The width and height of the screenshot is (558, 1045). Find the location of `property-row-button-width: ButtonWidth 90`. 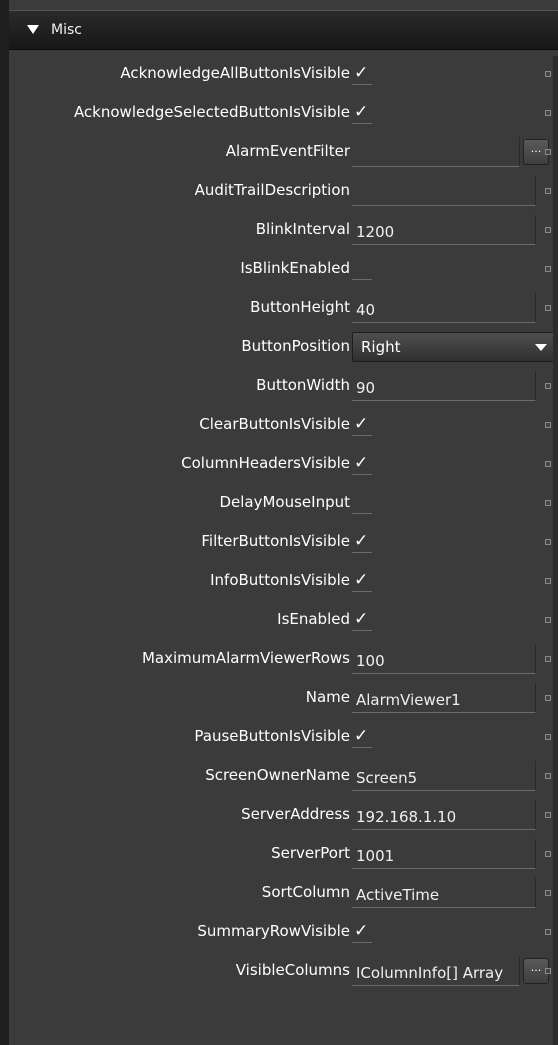

property-row-button-width: ButtonWidth 90 is located at coordinates (283, 388).